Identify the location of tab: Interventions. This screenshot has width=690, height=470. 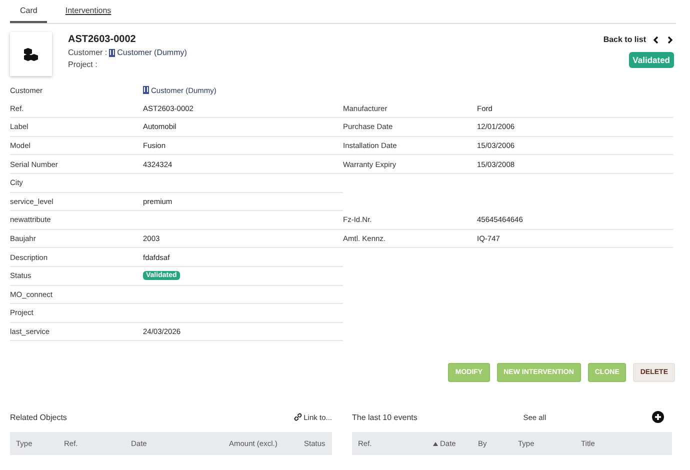
(88, 14).